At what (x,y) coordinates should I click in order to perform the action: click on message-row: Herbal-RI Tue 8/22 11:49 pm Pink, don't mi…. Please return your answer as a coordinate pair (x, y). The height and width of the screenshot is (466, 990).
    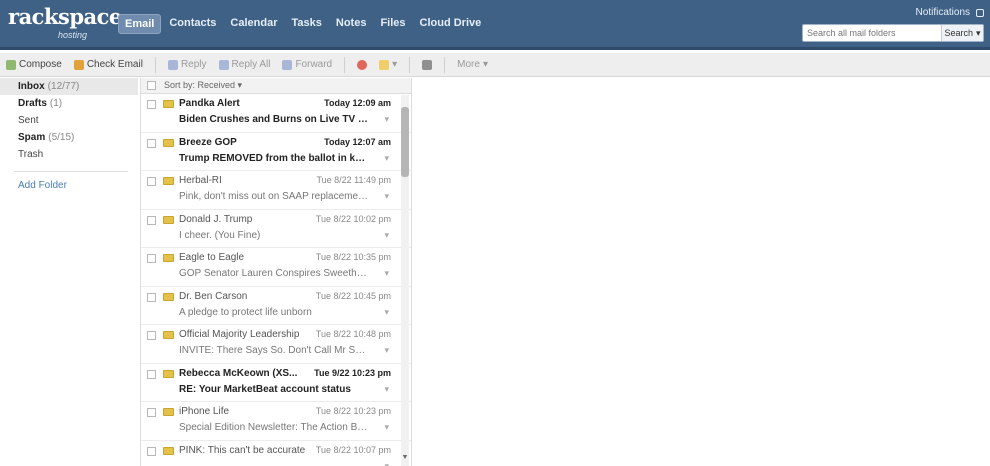
    Looking at the image, I should click on (276, 190).